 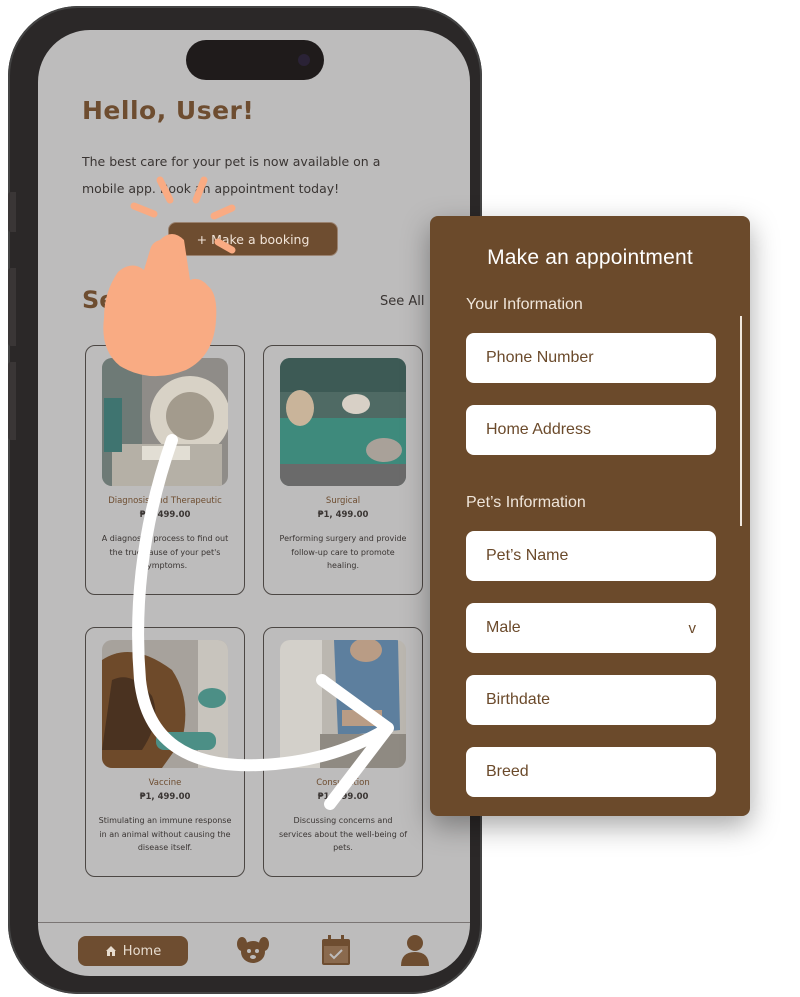 I want to click on services-title: Services, so click(x=139, y=300).